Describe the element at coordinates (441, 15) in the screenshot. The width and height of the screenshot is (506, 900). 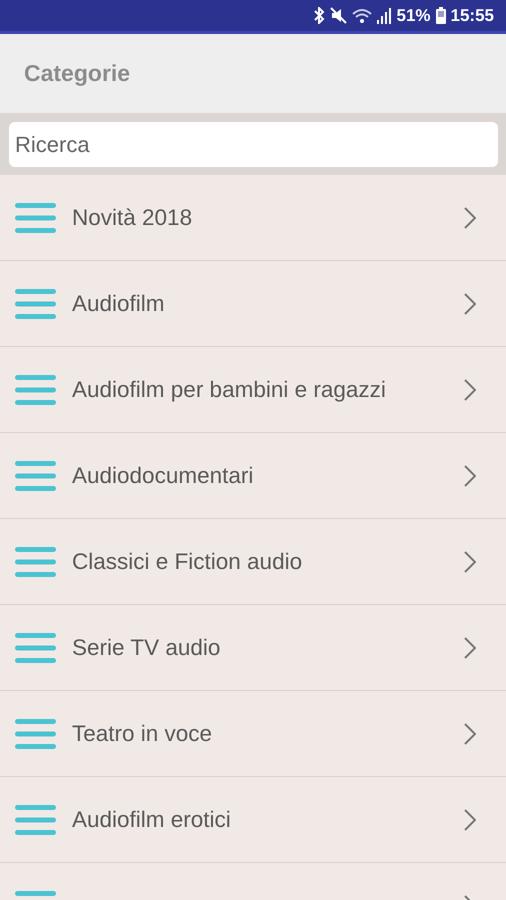
I see `battery-icon` at that location.